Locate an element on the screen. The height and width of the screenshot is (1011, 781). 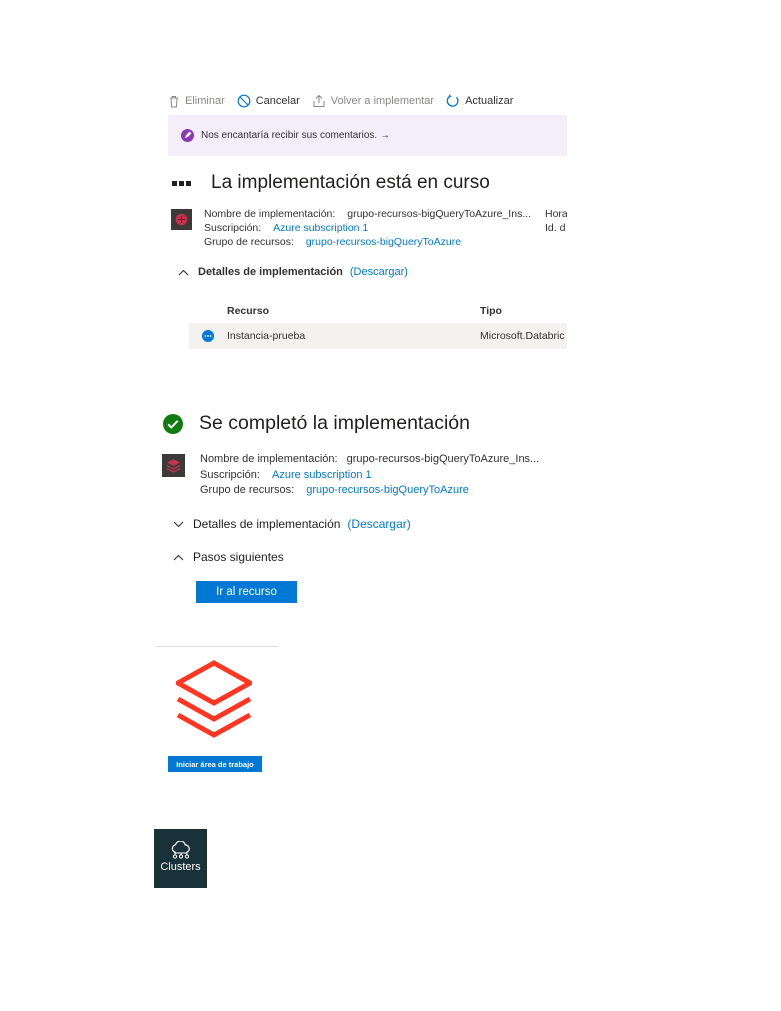
id-label: Id. d is located at coordinates (555, 228).